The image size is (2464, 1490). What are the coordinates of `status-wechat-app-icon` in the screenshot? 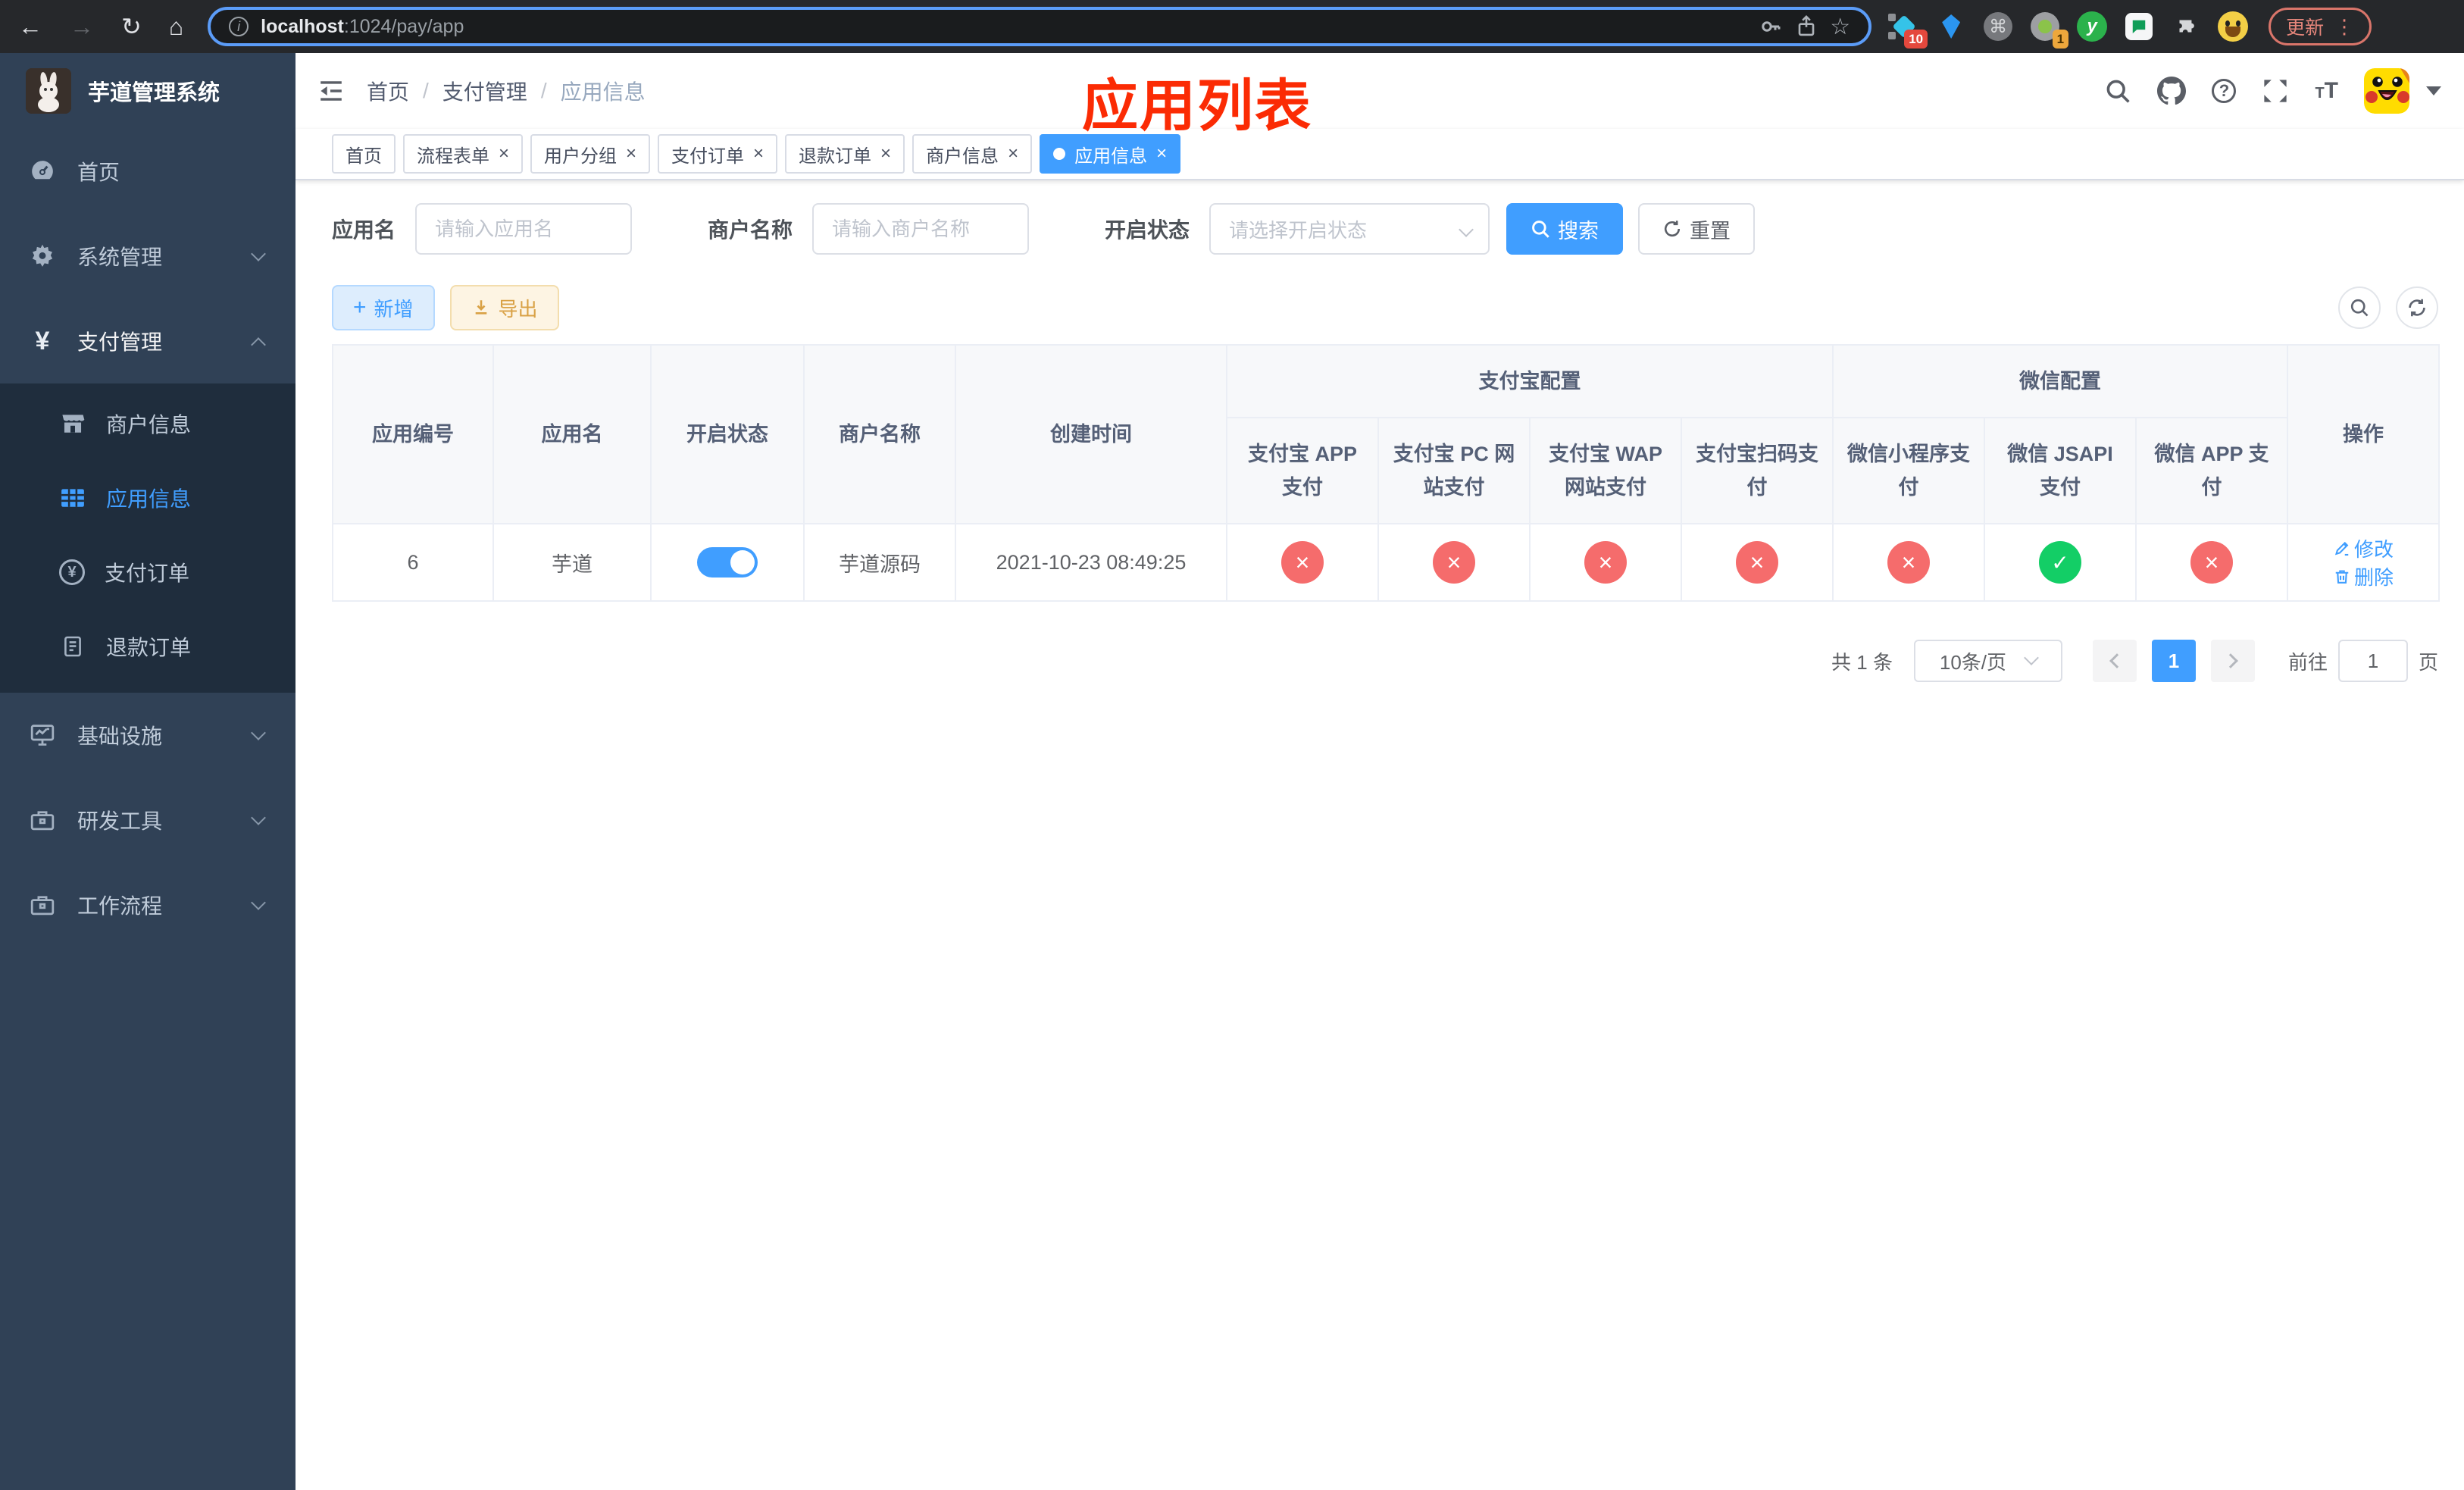 It's located at (2211, 563).